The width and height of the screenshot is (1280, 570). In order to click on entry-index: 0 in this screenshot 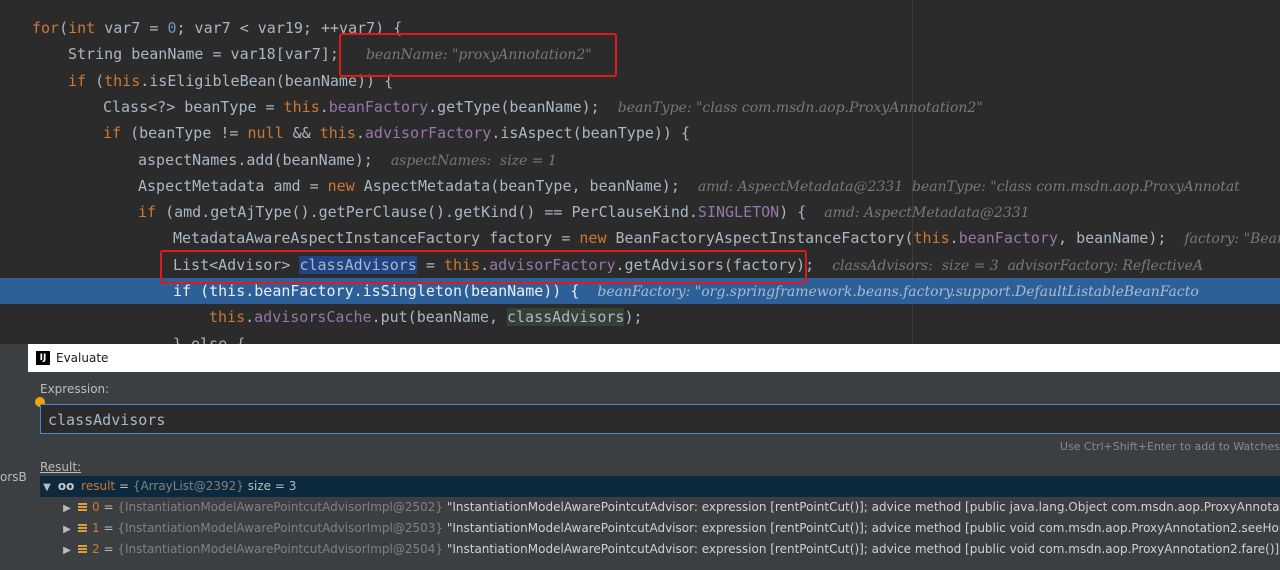, I will do `click(96, 507)`.